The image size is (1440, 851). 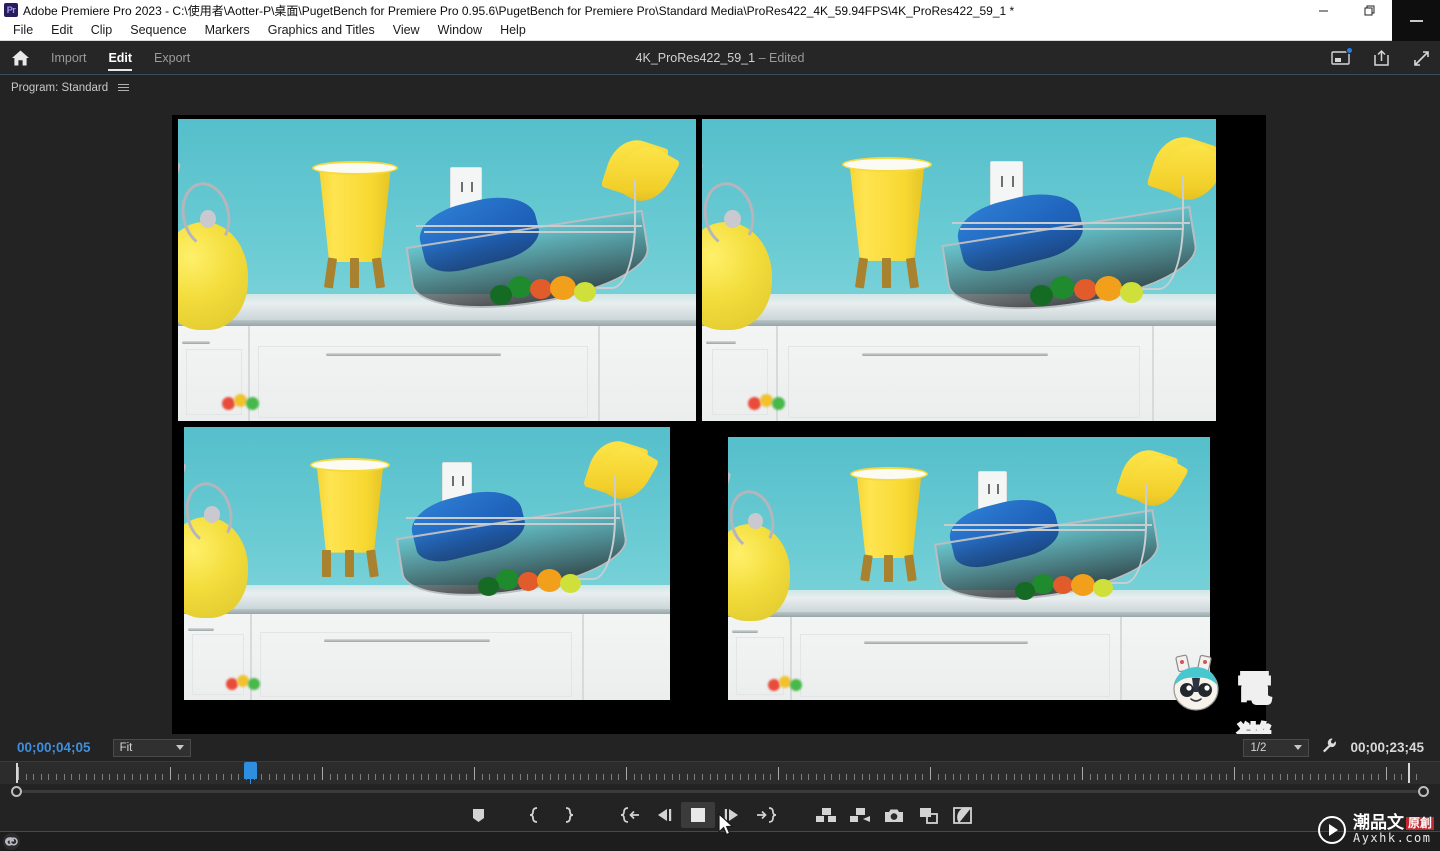 I want to click on workspace-tabs: Import Edit Export, so click(x=120, y=58).